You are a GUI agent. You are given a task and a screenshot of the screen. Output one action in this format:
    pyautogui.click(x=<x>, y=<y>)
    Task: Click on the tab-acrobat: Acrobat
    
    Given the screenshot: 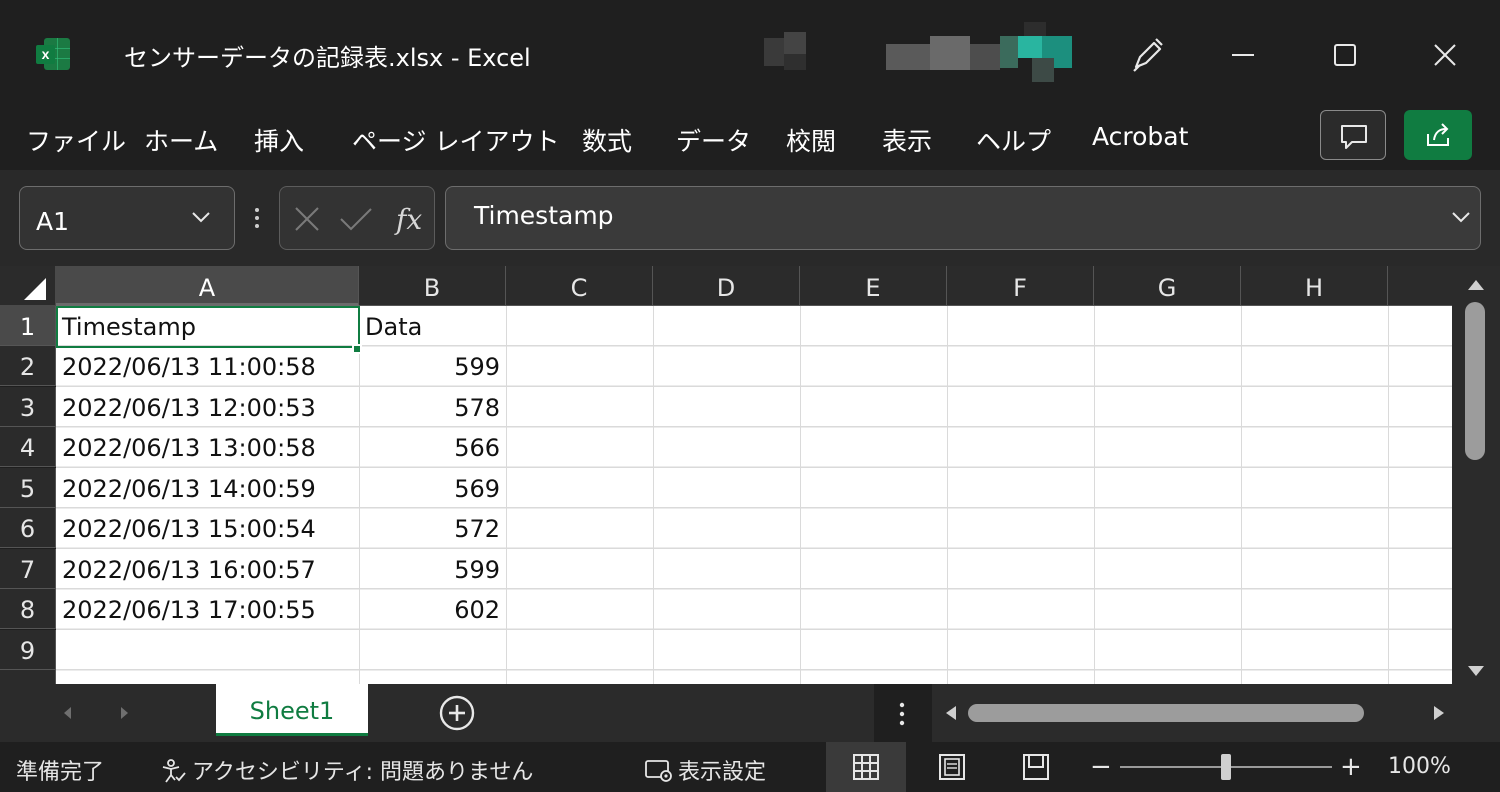 What is the action you would take?
    pyautogui.click(x=1140, y=136)
    